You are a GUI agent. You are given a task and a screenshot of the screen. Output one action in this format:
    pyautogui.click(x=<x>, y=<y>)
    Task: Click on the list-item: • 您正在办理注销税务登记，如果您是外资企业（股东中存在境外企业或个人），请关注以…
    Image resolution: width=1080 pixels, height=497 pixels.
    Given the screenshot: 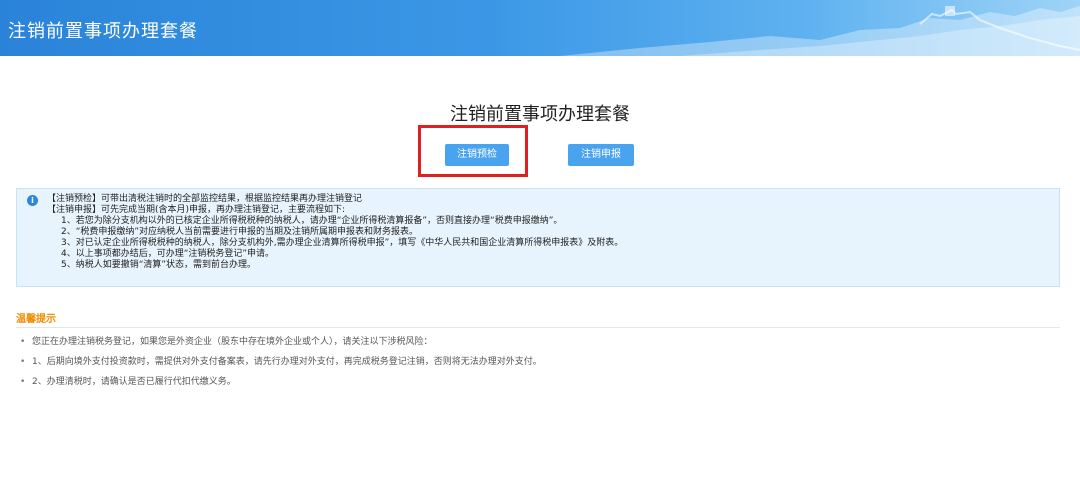 What is the action you would take?
    pyautogui.click(x=281, y=345)
    